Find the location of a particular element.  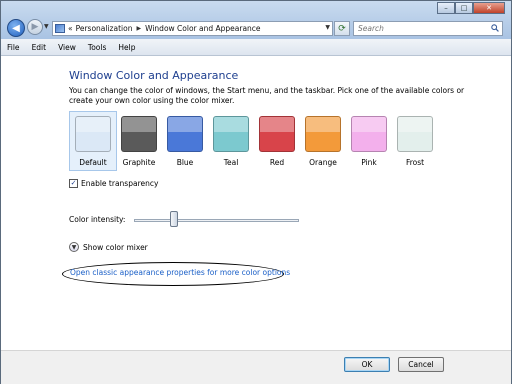

recent-pages-dropdown-icon: ▼ is located at coordinates (46, 26).